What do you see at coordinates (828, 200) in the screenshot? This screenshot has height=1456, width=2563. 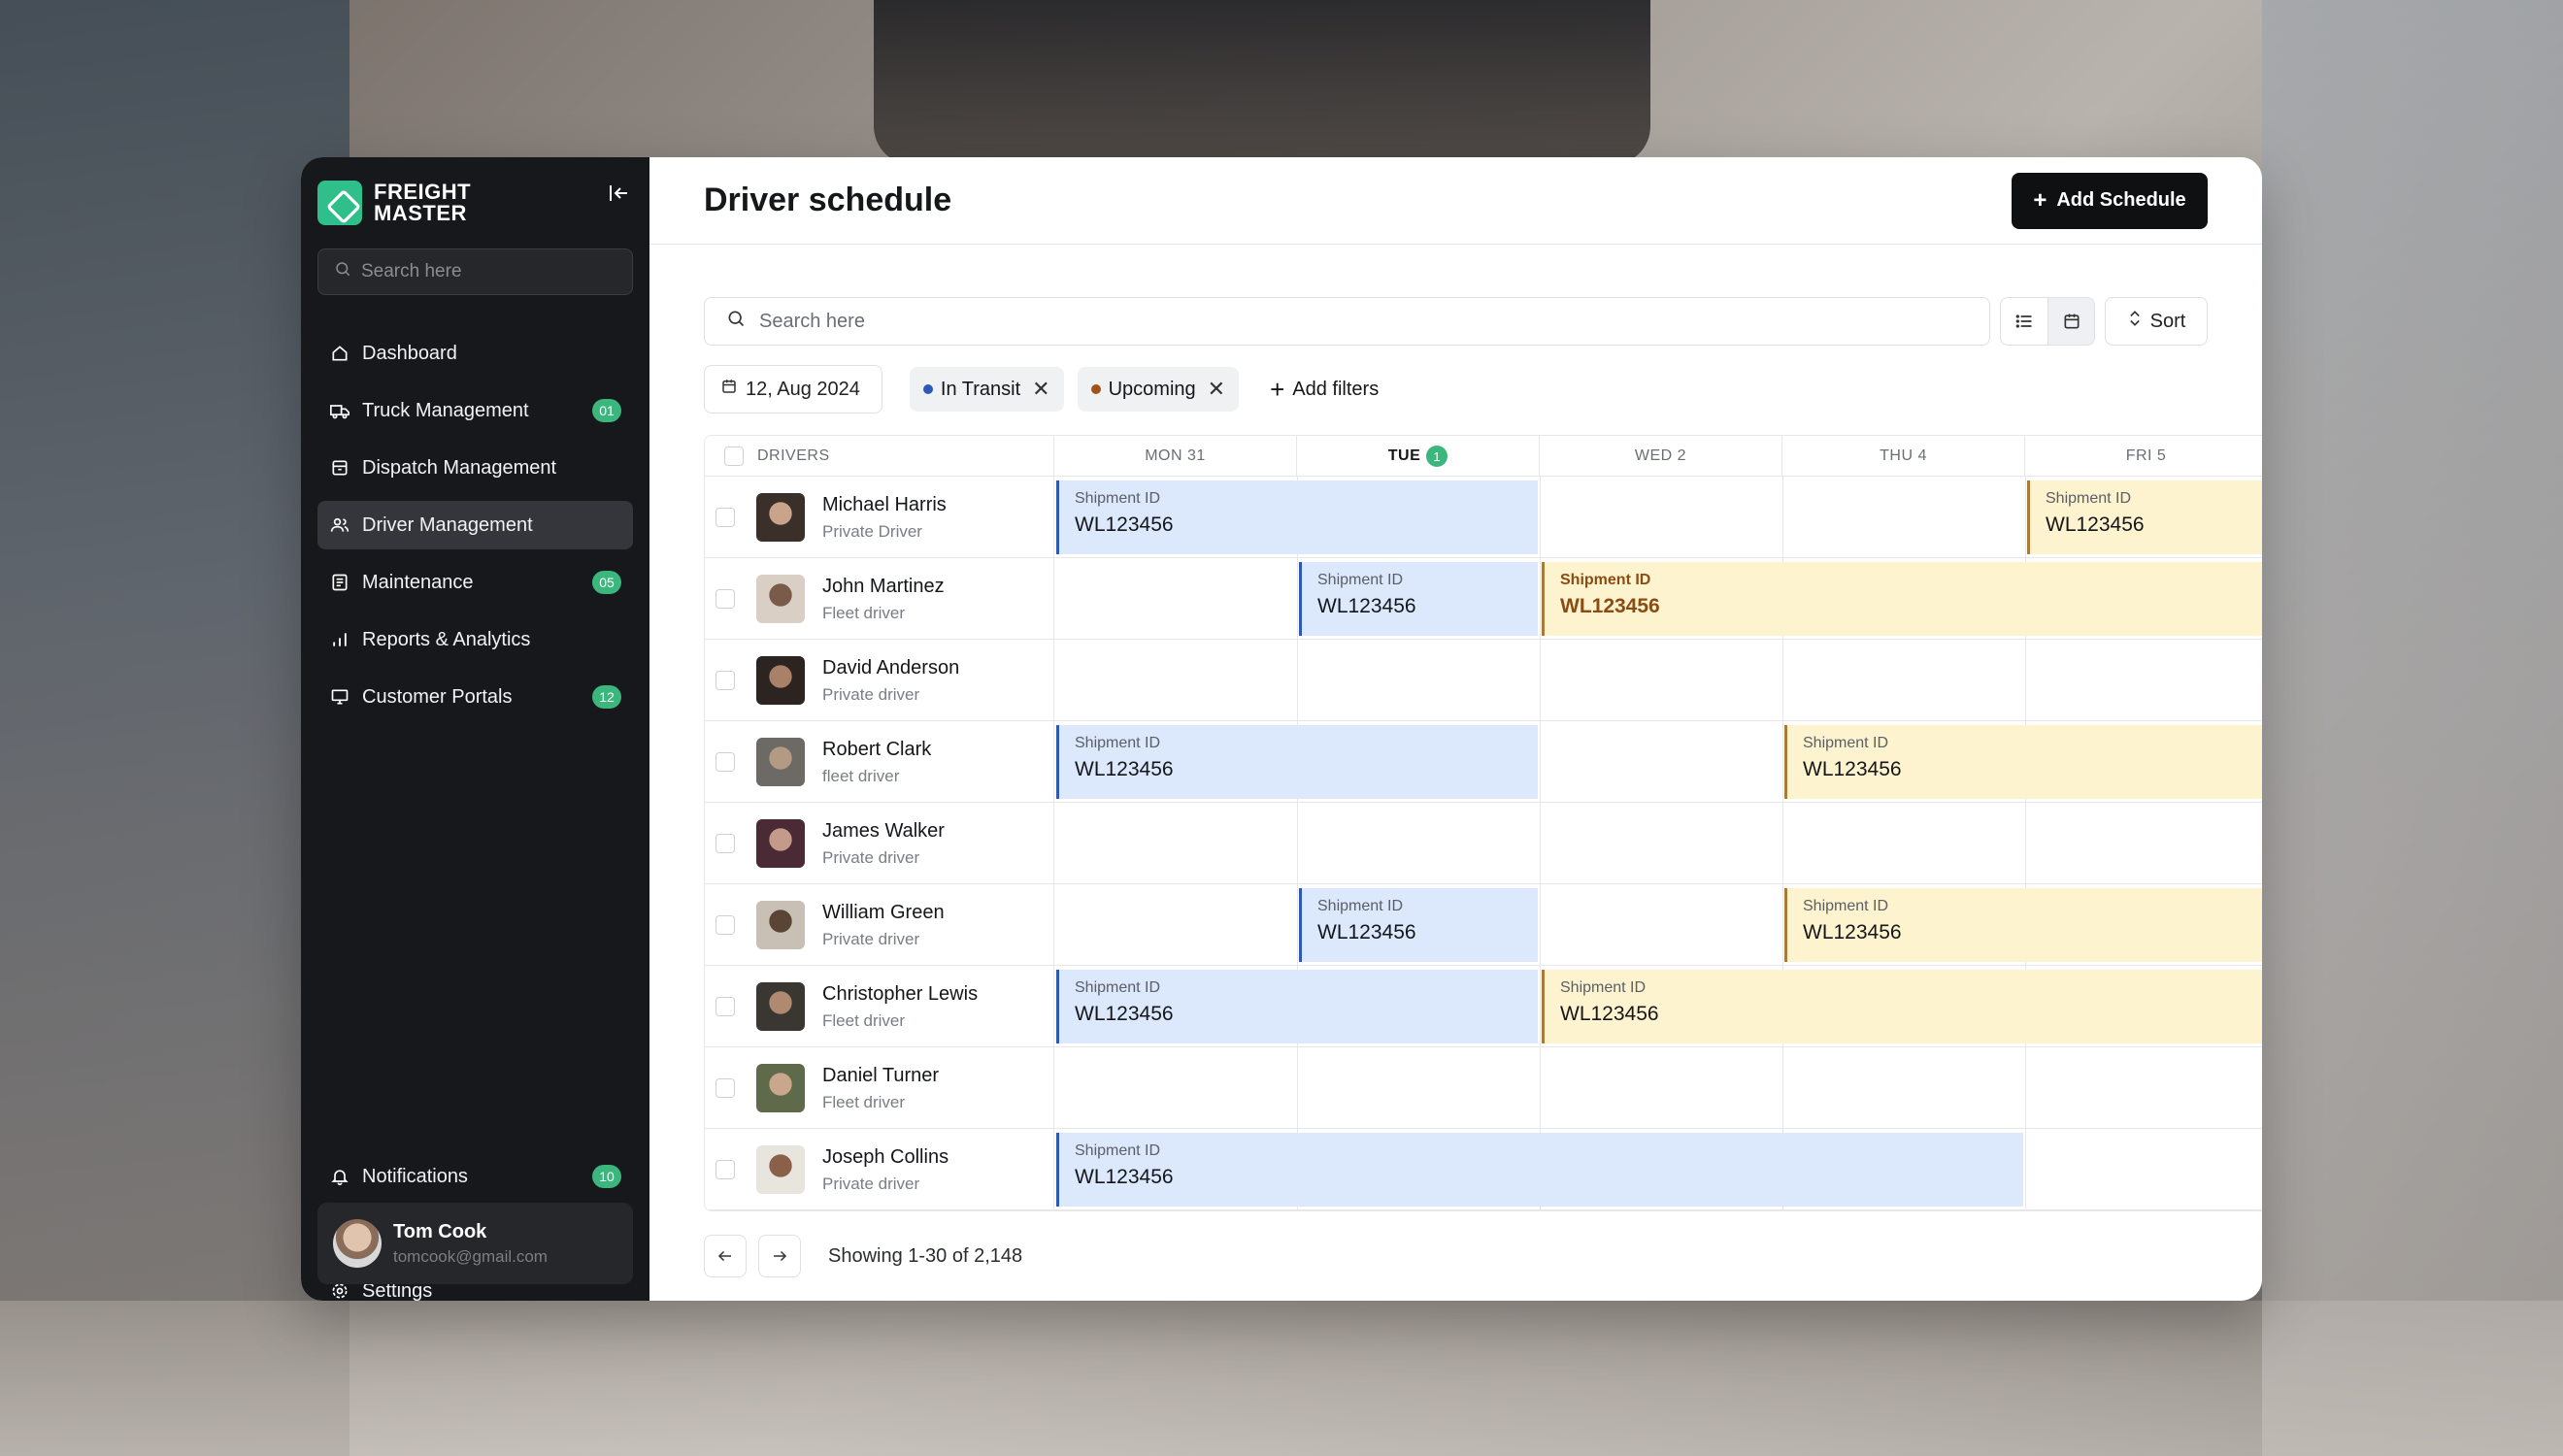 I see `page-title: Driver schedule` at bounding box center [828, 200].